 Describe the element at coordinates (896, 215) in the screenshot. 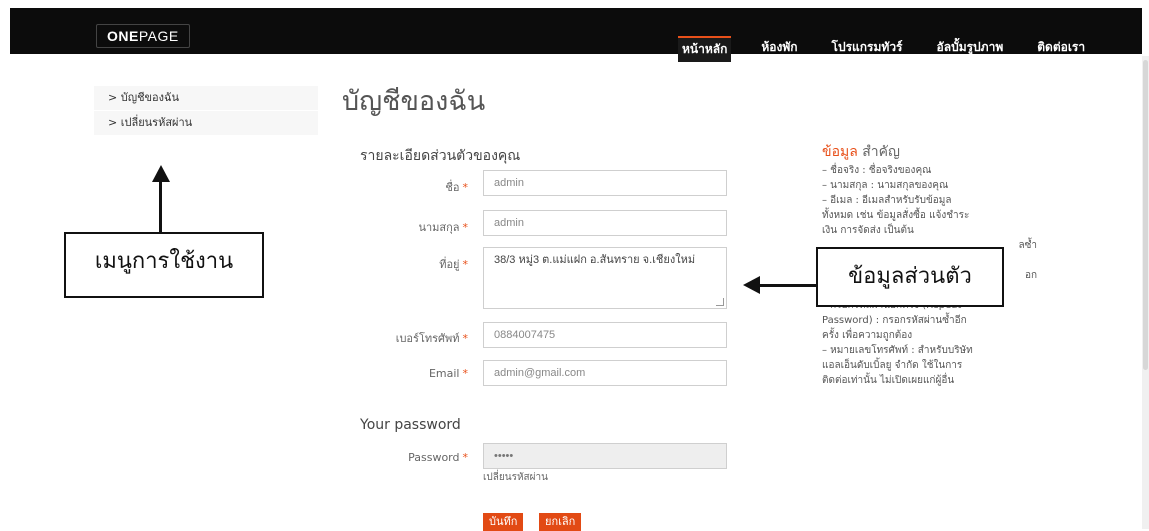

I see `info-line: ทั้งหมด เช่น ข้อมูลสั่งซื้อ แจ้งชำระ` at that location.